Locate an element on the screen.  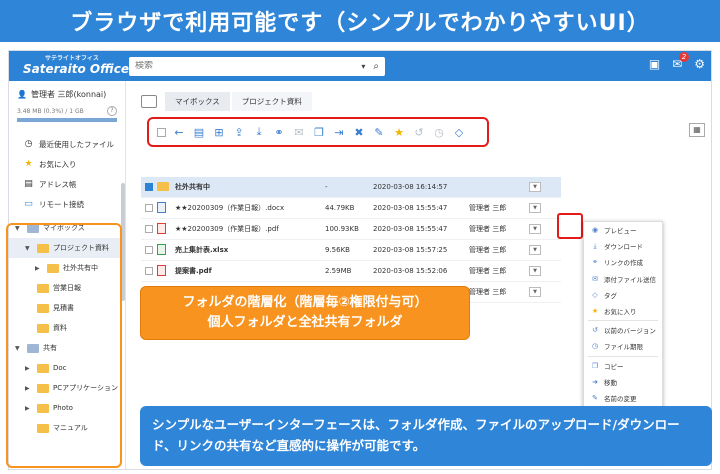
breadcrumb-item-mybox: マイボックス is located at coordinates (197, 101).